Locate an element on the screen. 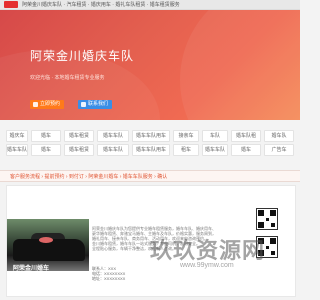 This screenshot has height=300, width=320. top-bar-text: 阿荣金川婚庆车队 · 汽车租赁 · 婚庆用车 · 婚礼车队租赁 · 婚车租赁服务 is located at coordinates (101, 5).